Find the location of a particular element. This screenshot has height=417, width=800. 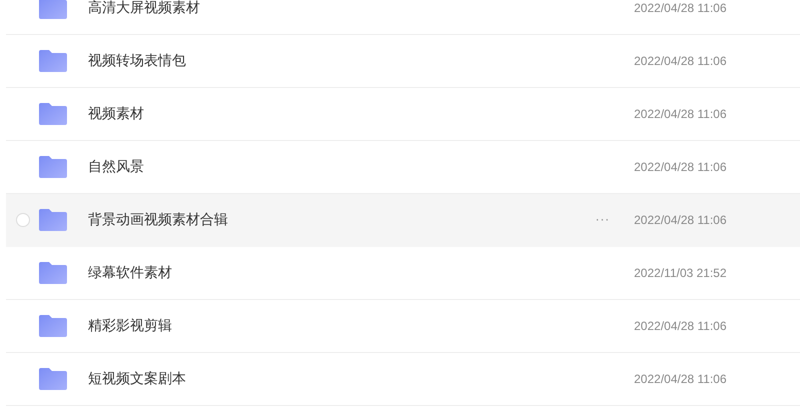

folder-name: 绿幕软件素材 is located at coordinates (130, 273).